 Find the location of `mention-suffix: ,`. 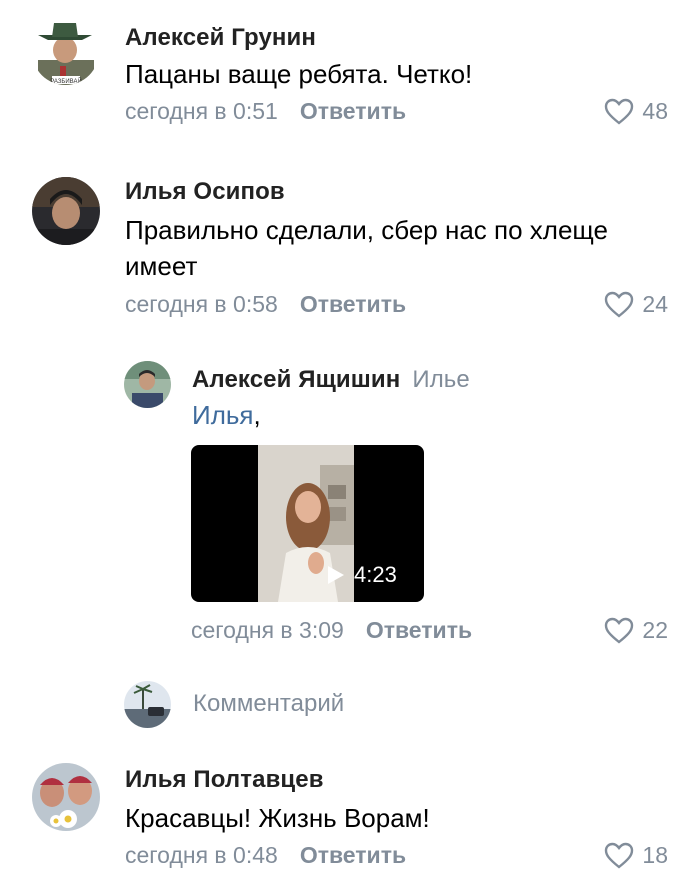

mention-suffix: , is located at coordinates (257, 415).